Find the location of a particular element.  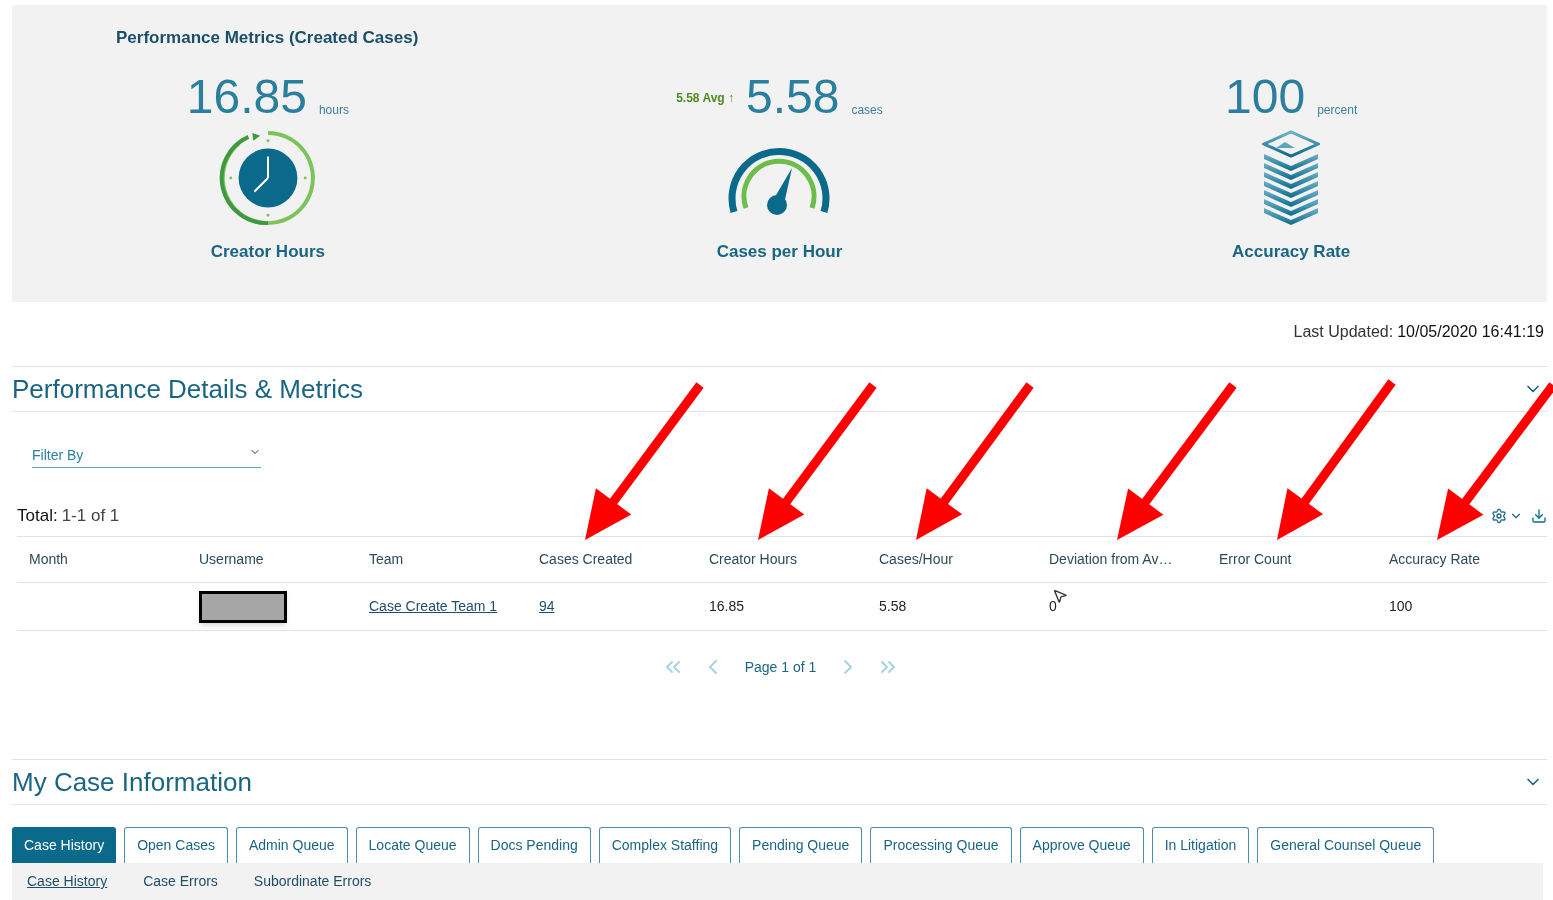

column-header: Error Count is located at coordinates (1292, 559).